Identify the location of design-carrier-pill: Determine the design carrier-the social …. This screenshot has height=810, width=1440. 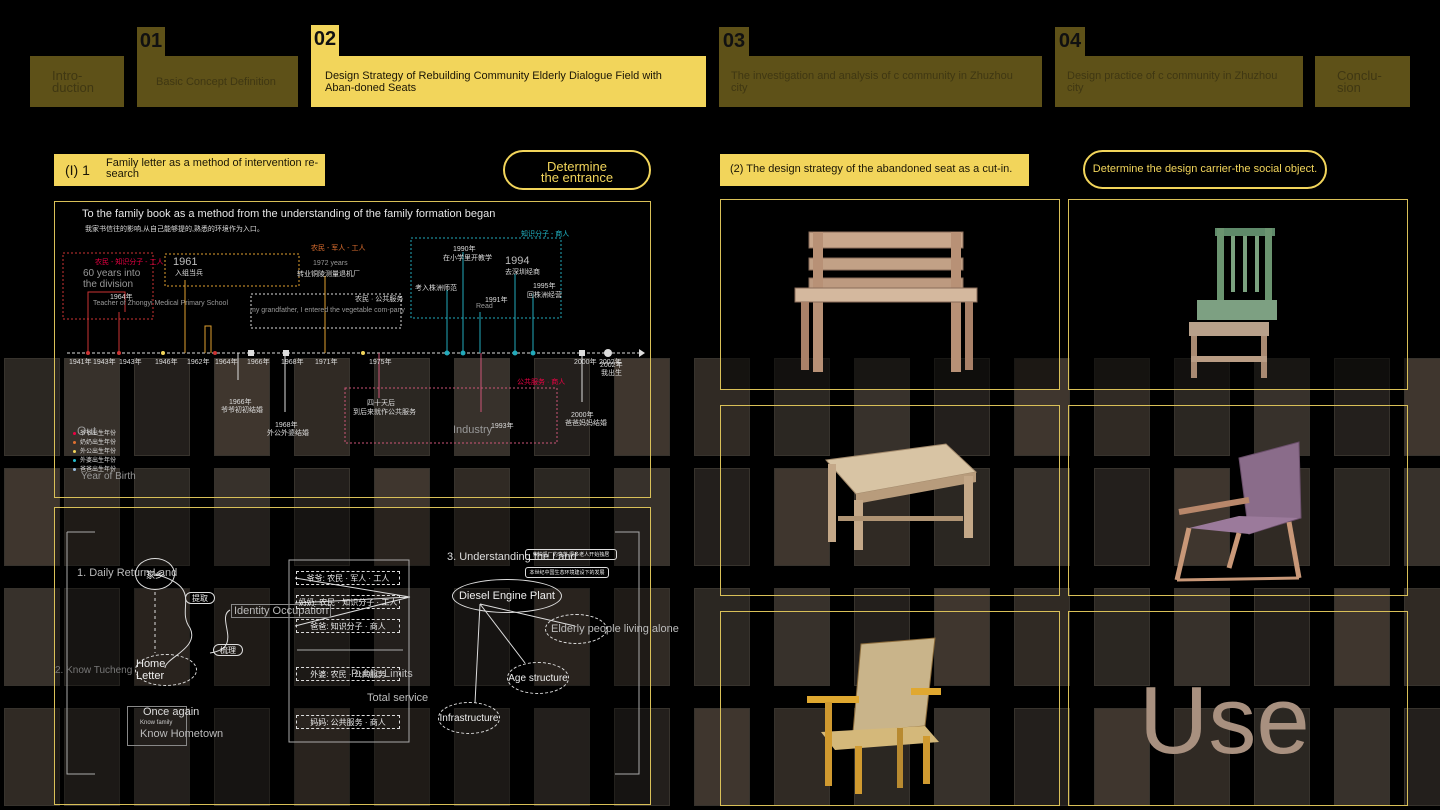
(1205, 169).